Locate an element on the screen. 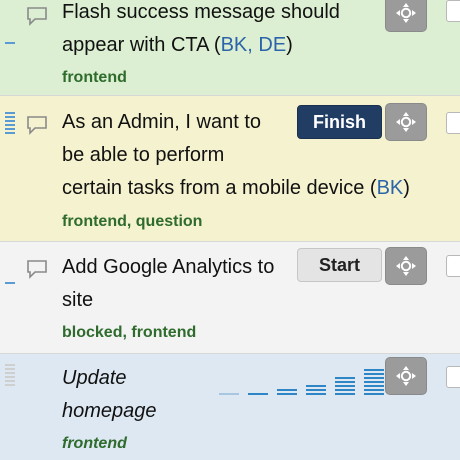  story-title: Update homepage is located at coordinates (109, 395).